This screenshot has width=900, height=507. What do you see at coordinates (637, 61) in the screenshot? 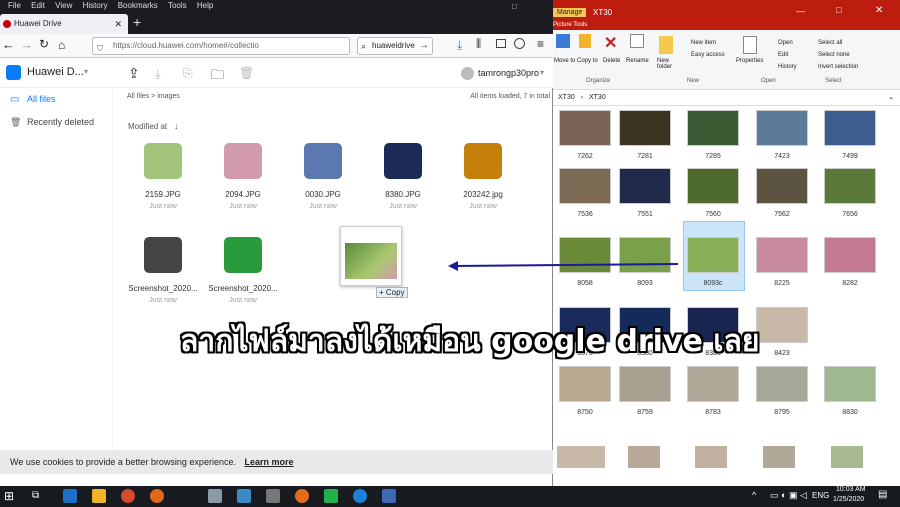
I see `rename-button: Rename` at bounding box center [637, 61].